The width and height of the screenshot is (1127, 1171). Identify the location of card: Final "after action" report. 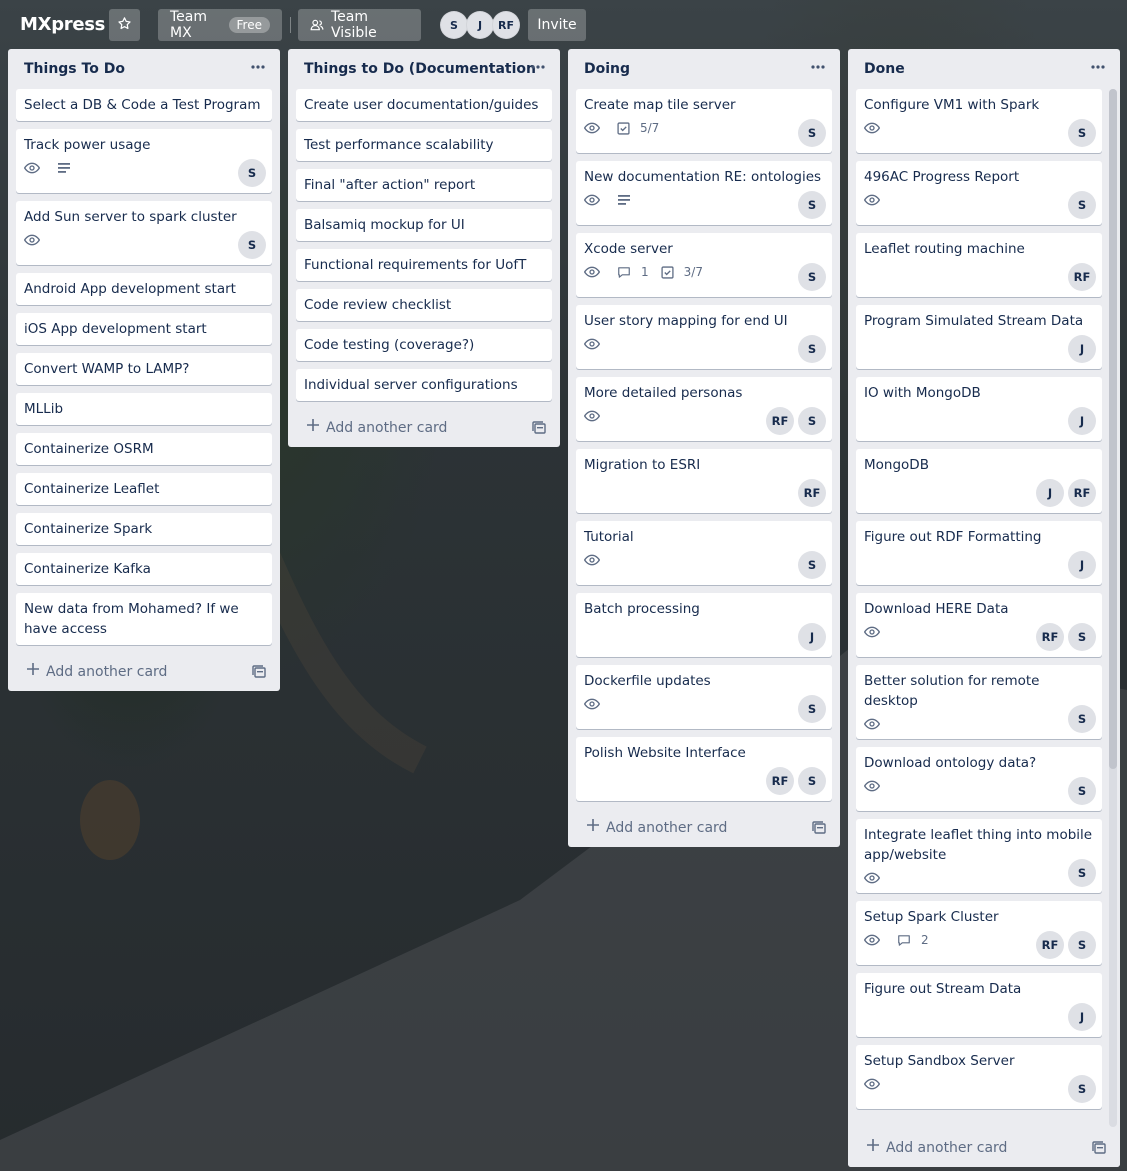
(424, 185).